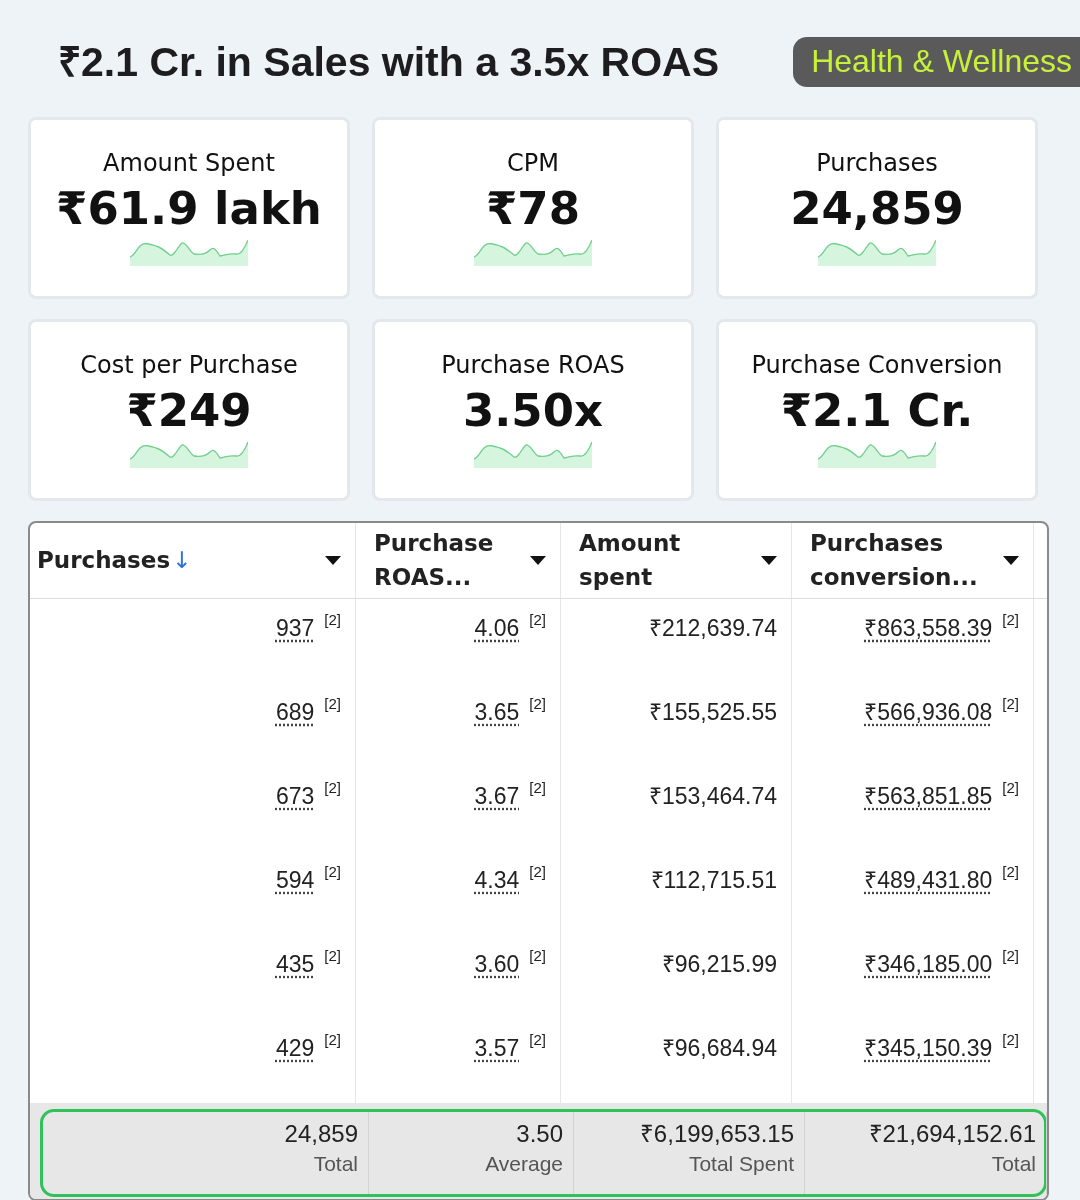 This screenshot has width=1080, height=1200. I want to click on cell-link: 4.34, so click(497, 880).